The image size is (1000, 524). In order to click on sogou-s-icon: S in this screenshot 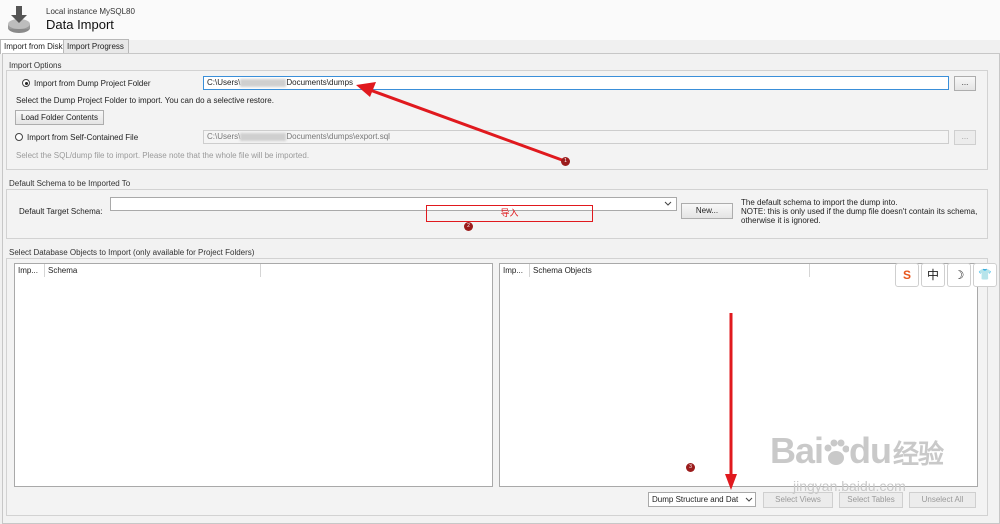, I will do `click(907, 275)`.